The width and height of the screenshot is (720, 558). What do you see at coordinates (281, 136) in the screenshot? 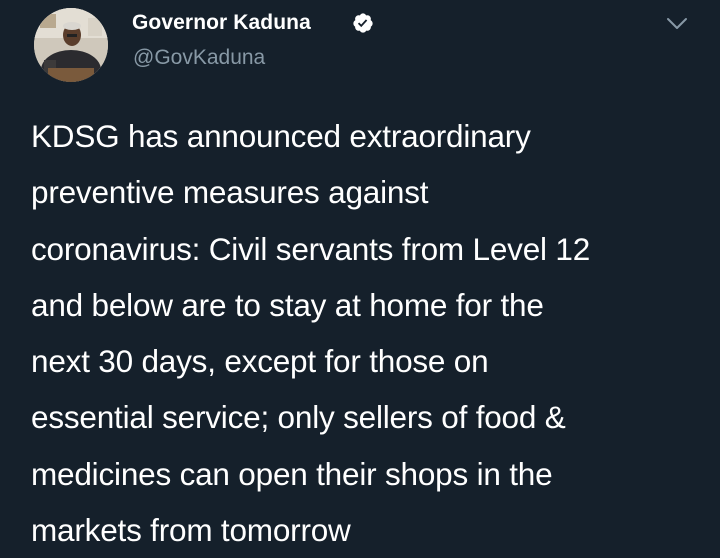
I see `tweet-text-line: KDSG has announced extraordinary` at bounding box center [281, 136].